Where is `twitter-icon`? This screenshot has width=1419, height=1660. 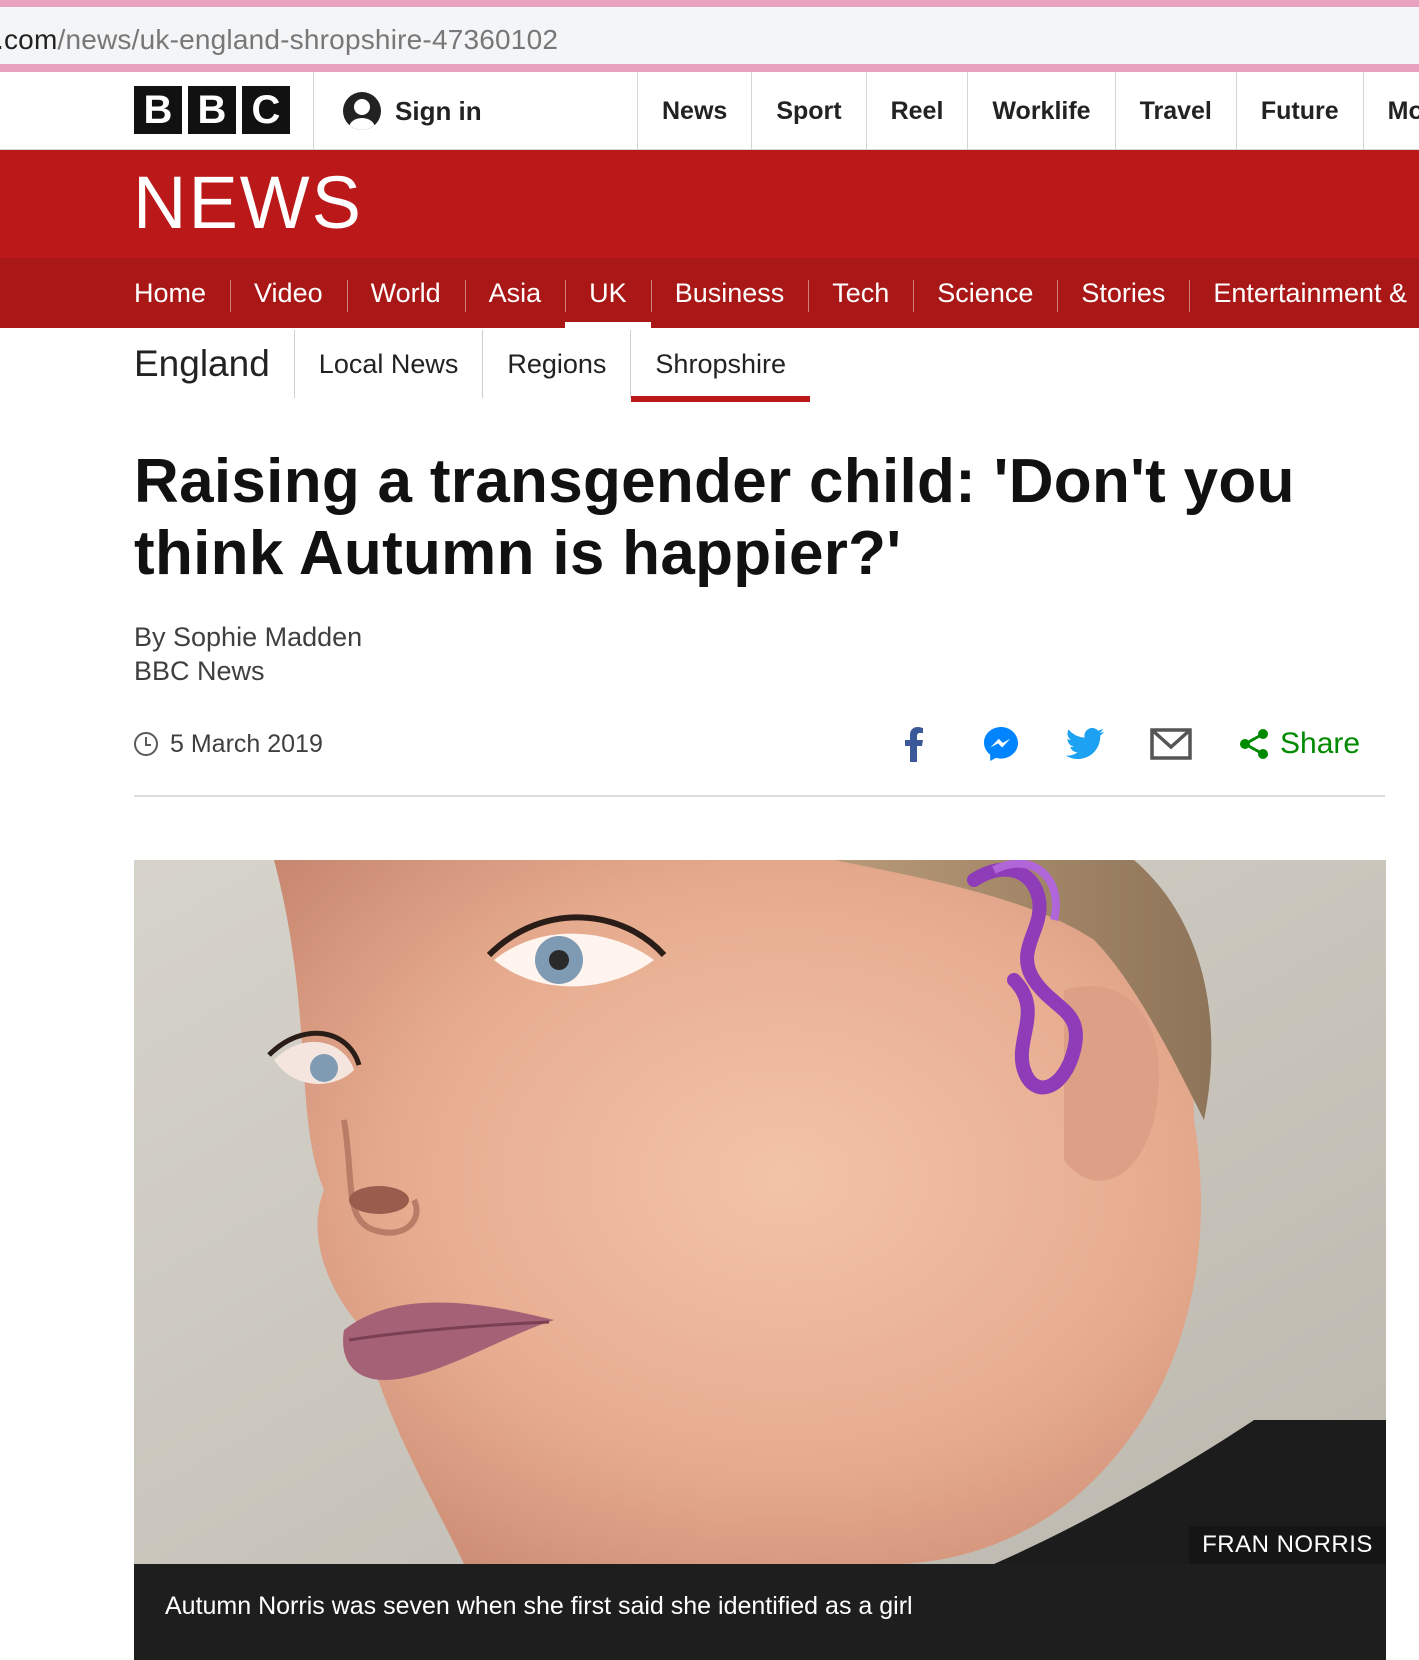 twitter-icon is located at coordinates (1085, 744).